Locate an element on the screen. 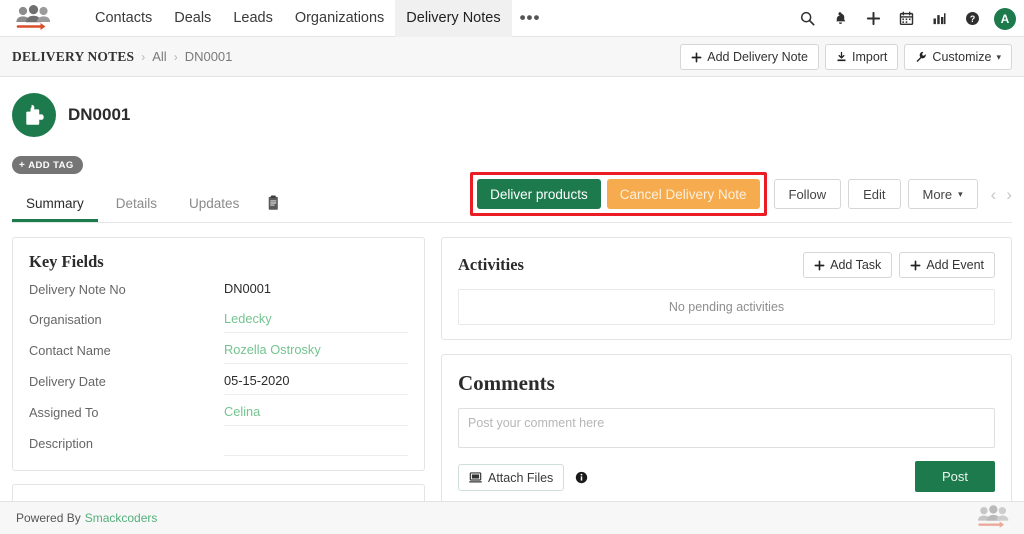 This screenshot has width=1024, height=534. add-delivery-note-label: Add Delivery Note is located at coordinates (757, 57).